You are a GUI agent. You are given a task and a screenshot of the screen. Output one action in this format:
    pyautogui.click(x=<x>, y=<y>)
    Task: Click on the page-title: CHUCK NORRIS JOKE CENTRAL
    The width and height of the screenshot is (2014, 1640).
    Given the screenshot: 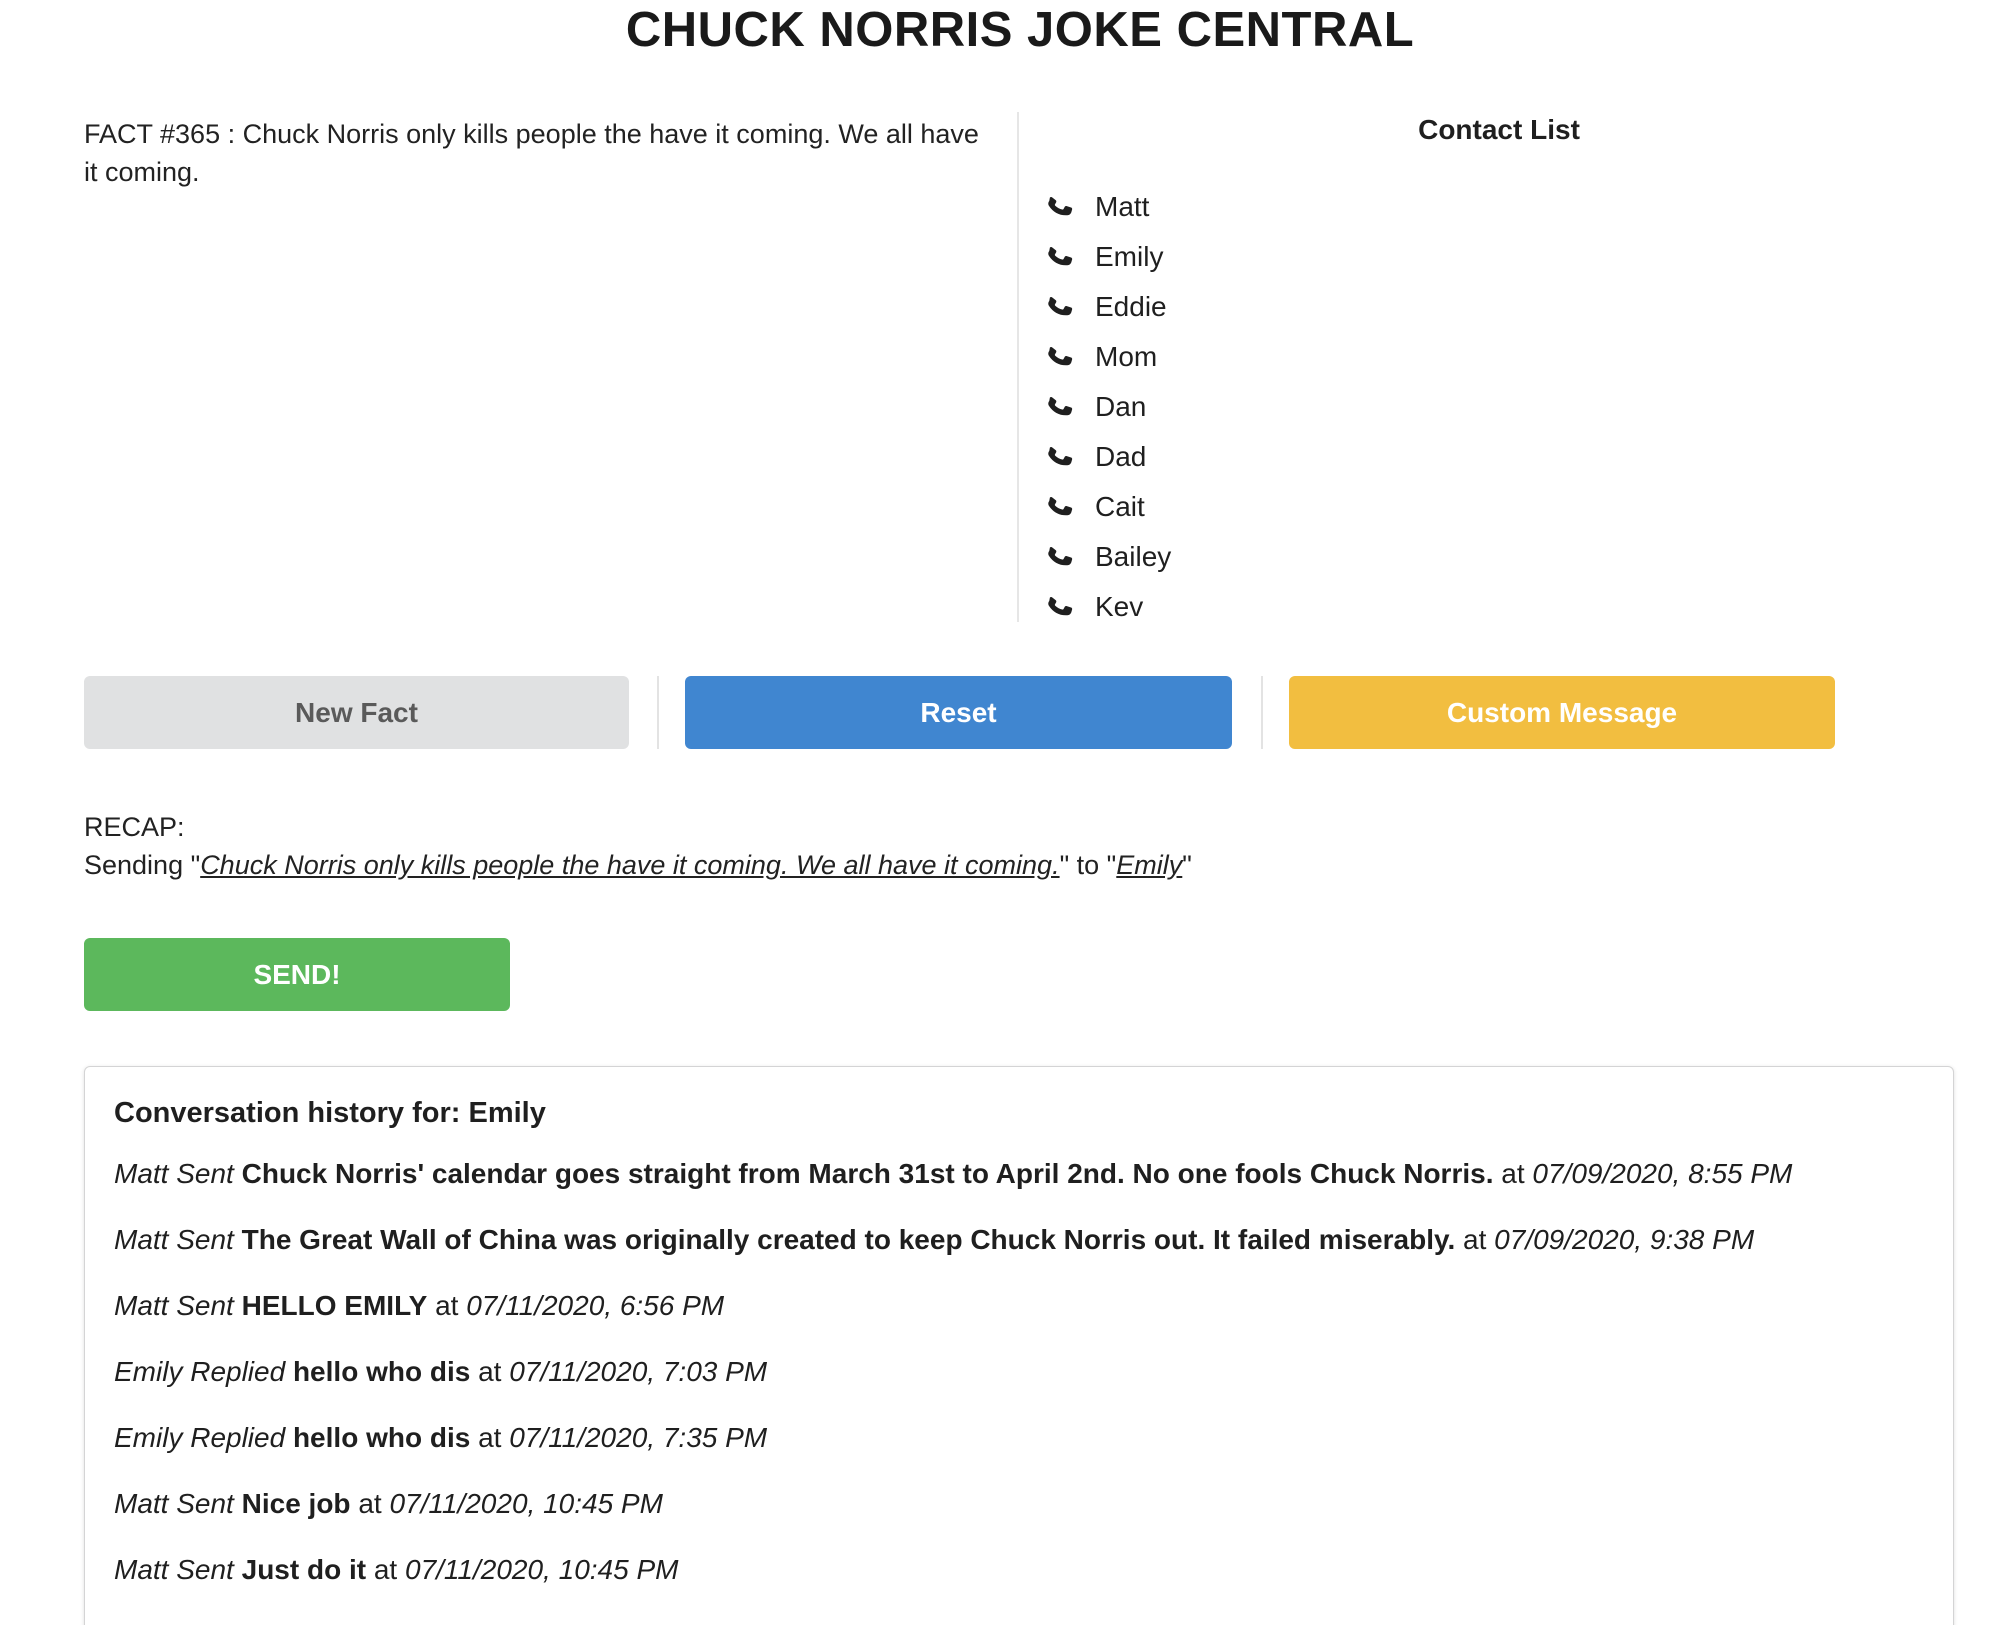 What is the action you would take?
    pyautogui.click(x=1020, y=30)
    